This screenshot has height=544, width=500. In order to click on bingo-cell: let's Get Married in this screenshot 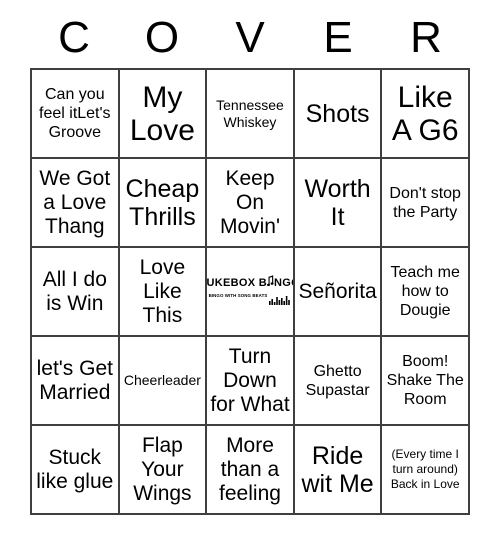, I will do `click(76, 381)`.